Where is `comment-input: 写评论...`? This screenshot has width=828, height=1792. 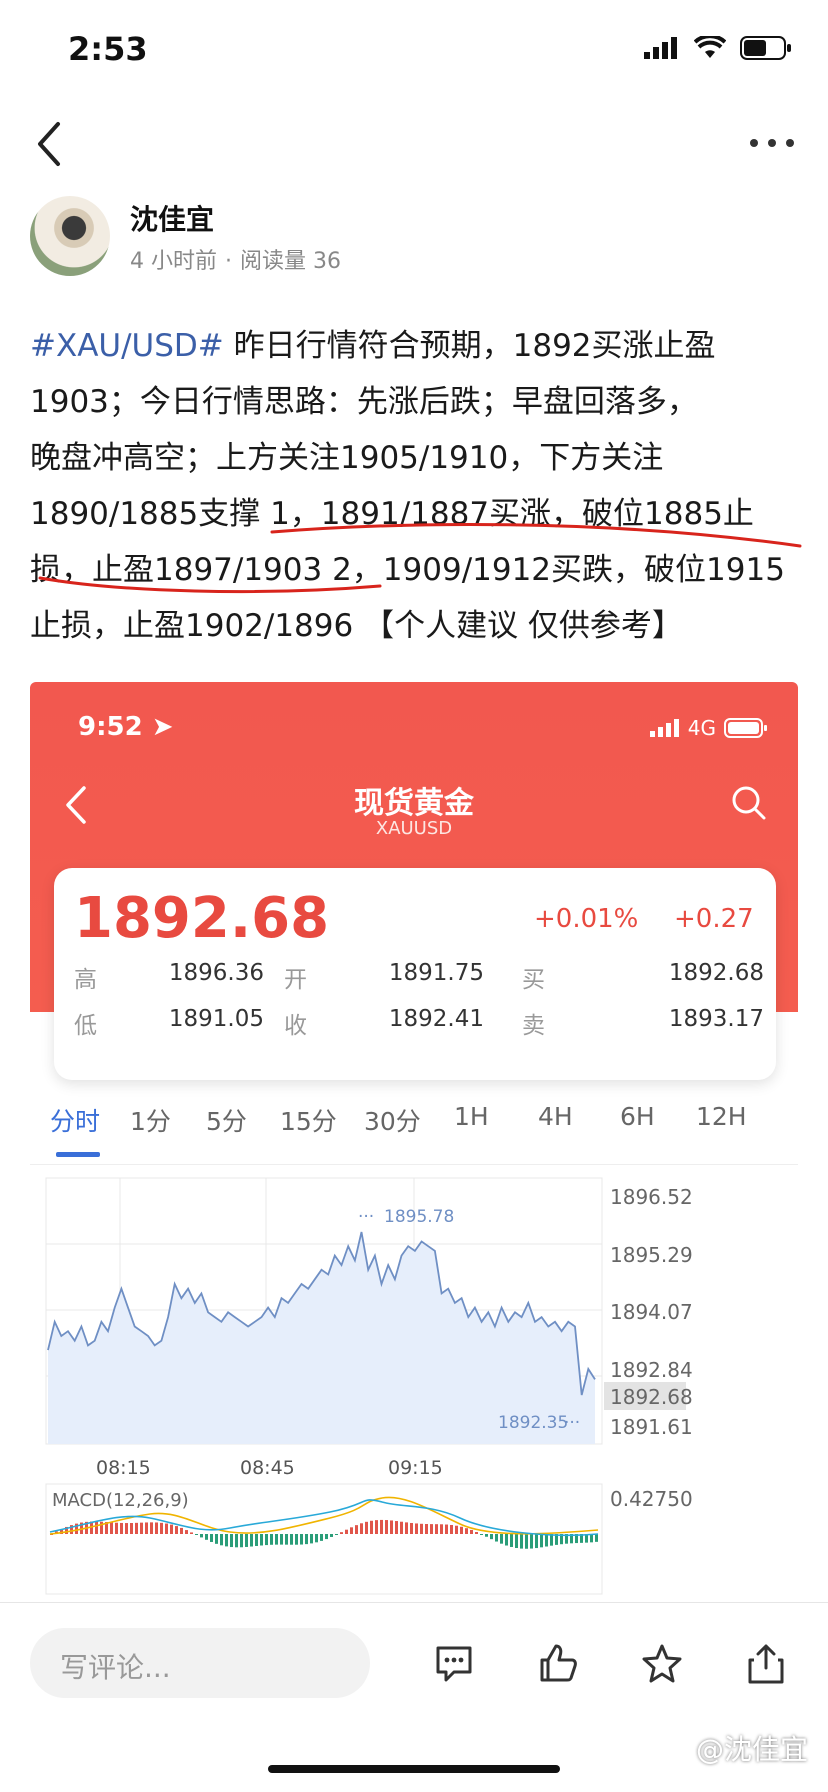 comment-input: 写评论... is located at coordinates (200, 1663).